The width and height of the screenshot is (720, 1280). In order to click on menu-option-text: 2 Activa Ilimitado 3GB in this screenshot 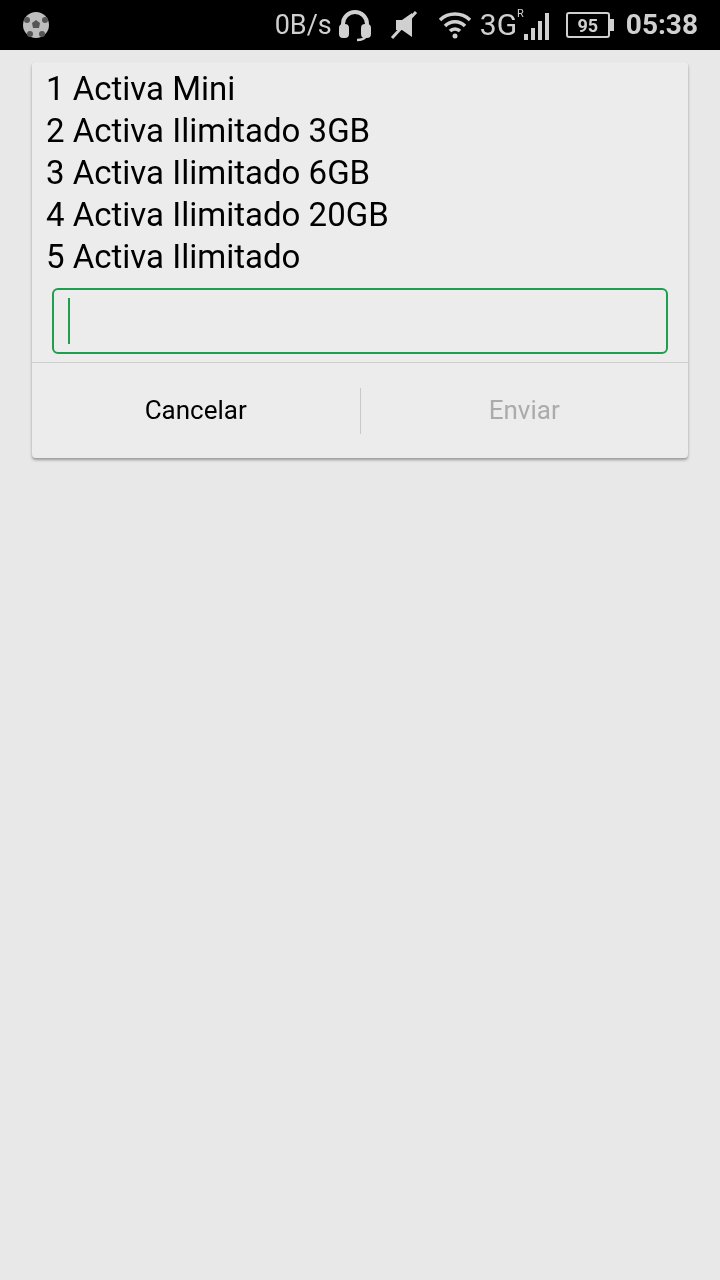, I will do `click(209, 131)`.